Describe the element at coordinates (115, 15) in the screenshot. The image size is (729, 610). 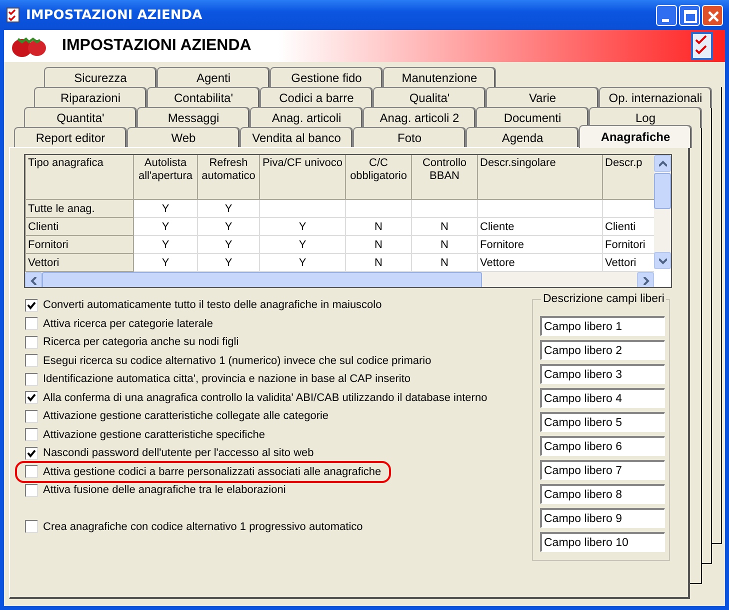
I see `window-title: IMPOSTAZIONI AZIENDA` at that location.